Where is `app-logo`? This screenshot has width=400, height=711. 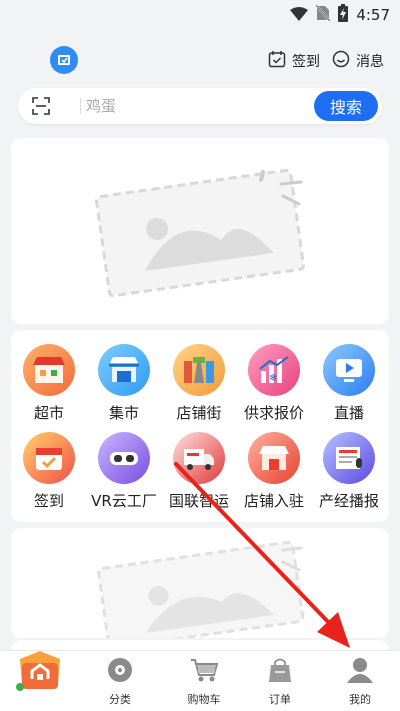 app-logo is located at coordinates (64, 60).